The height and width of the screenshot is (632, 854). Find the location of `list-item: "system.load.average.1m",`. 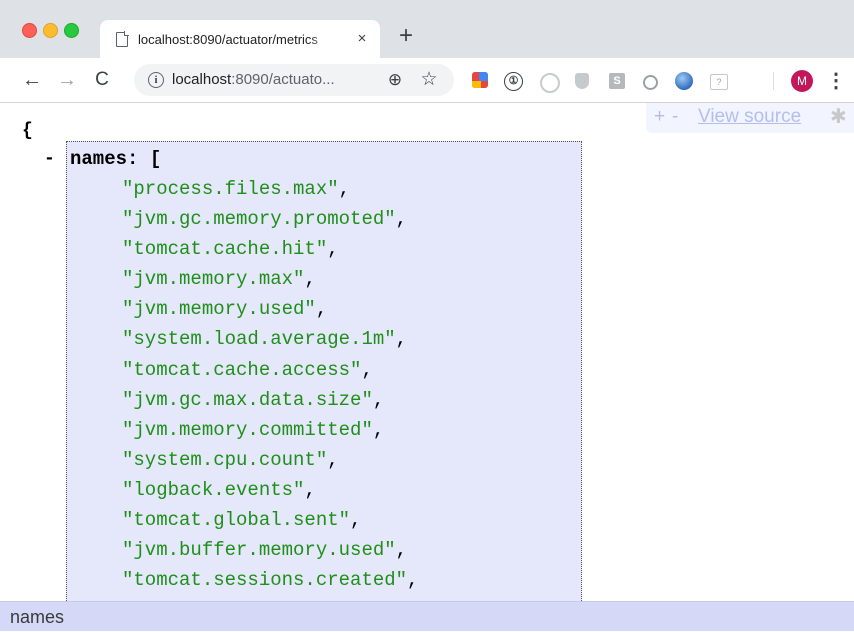

list-item: "system.load.average.1m", is located at coordinates (265, 339).